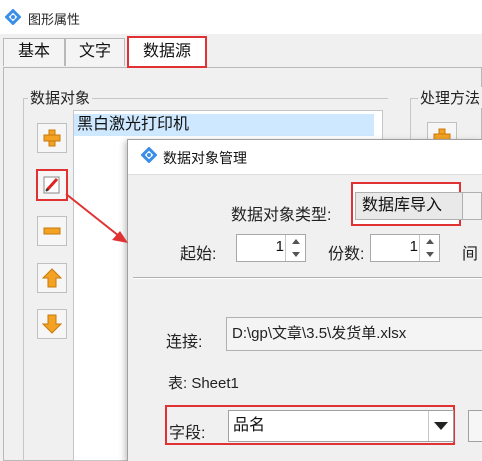 The height and width of the screenshot is (461, 482). Describe the element at coordinates (54, 19) in the screenshot. I see `window-title: 图形属性` at that location.